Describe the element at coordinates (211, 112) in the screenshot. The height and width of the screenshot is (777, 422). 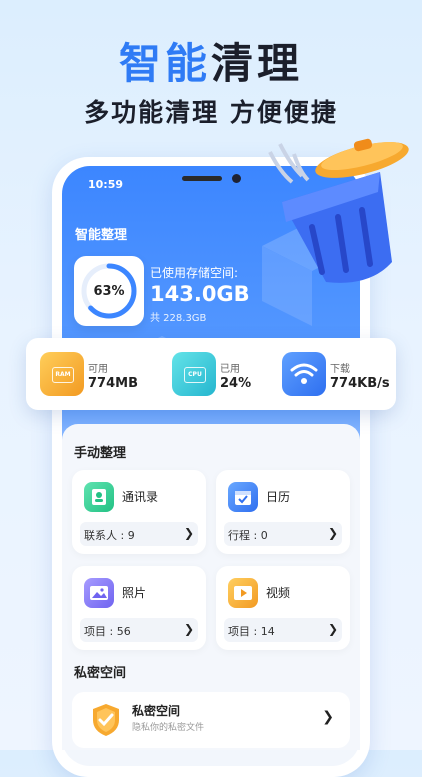
I see `hero-subtitle: 多功能清理 方便便捷` at that location.